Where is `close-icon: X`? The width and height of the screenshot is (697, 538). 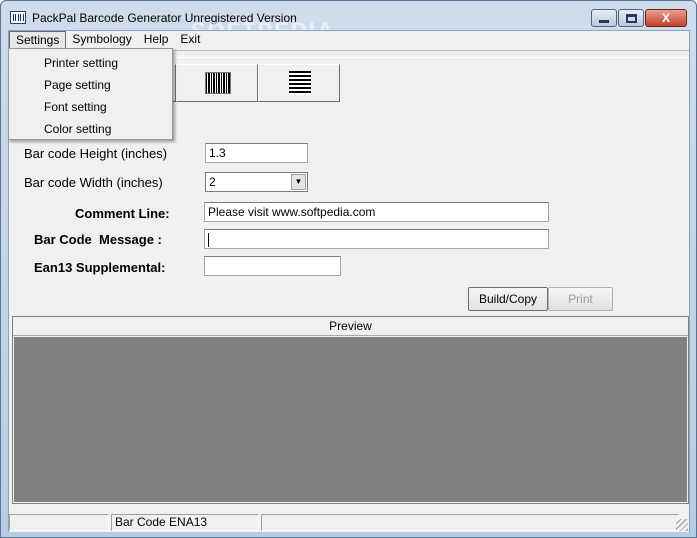
close-icon: X is located at coordinates (665, 18).